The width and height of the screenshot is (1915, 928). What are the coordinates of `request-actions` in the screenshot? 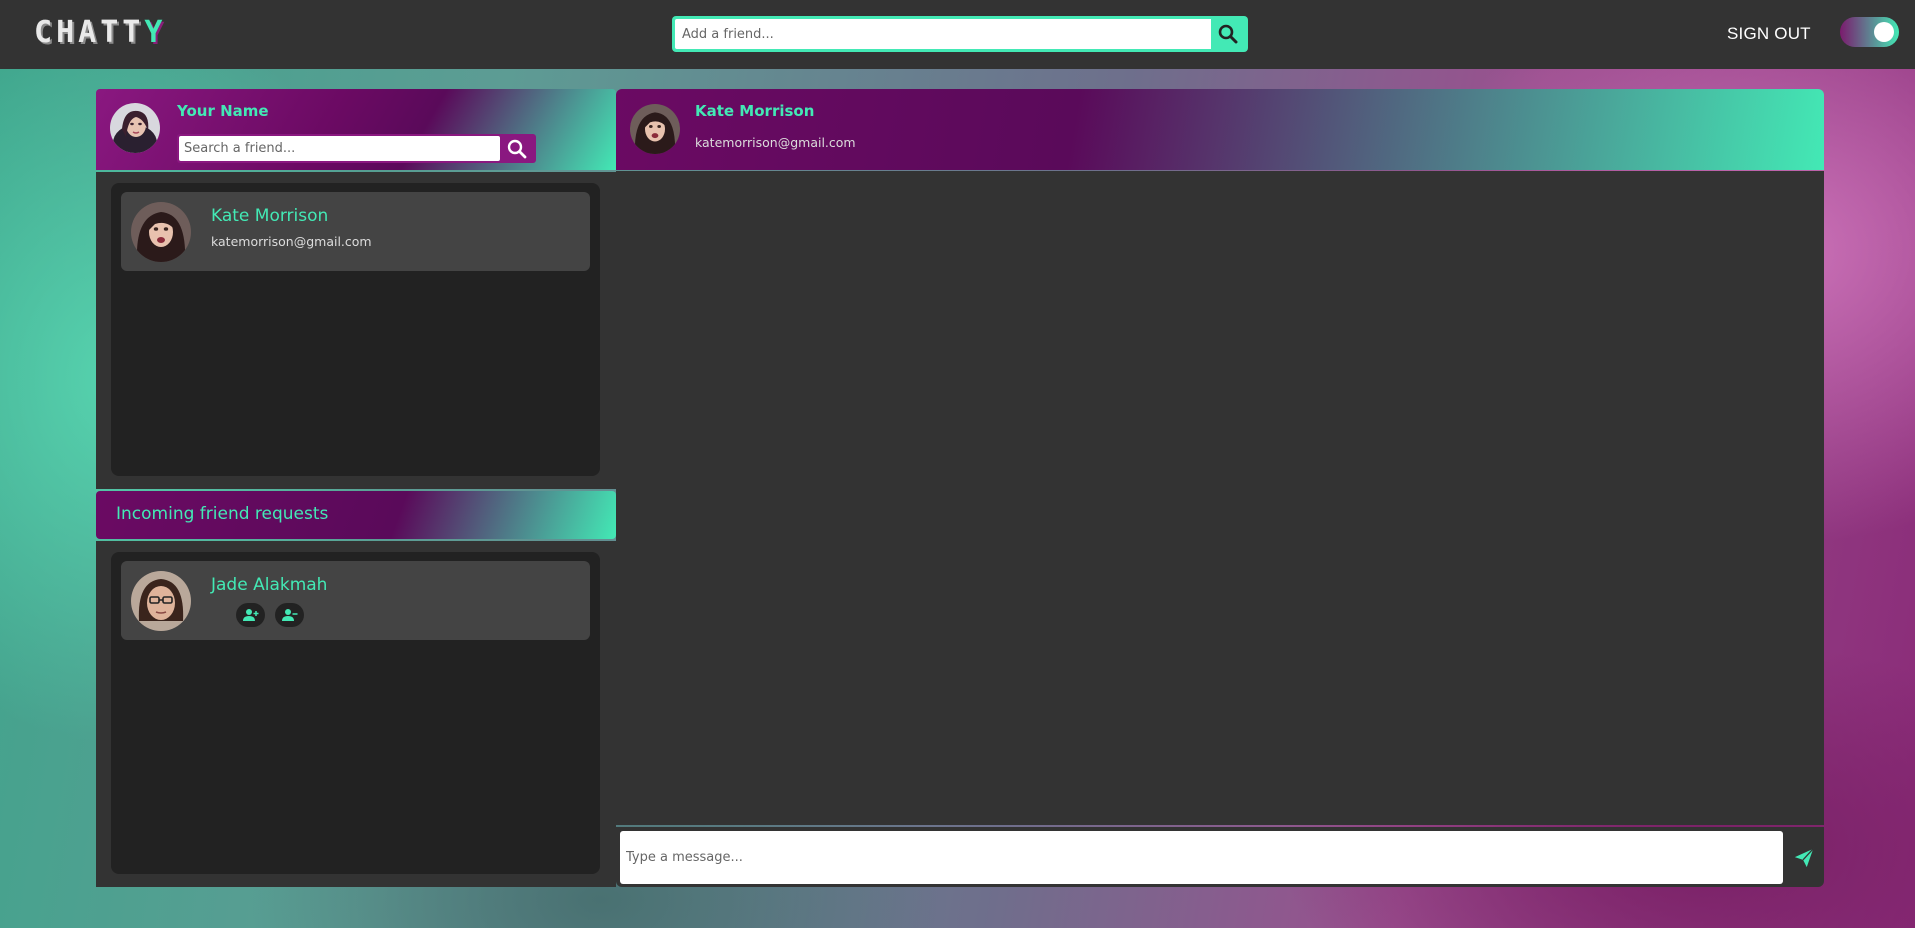 It's located at (270, 615).